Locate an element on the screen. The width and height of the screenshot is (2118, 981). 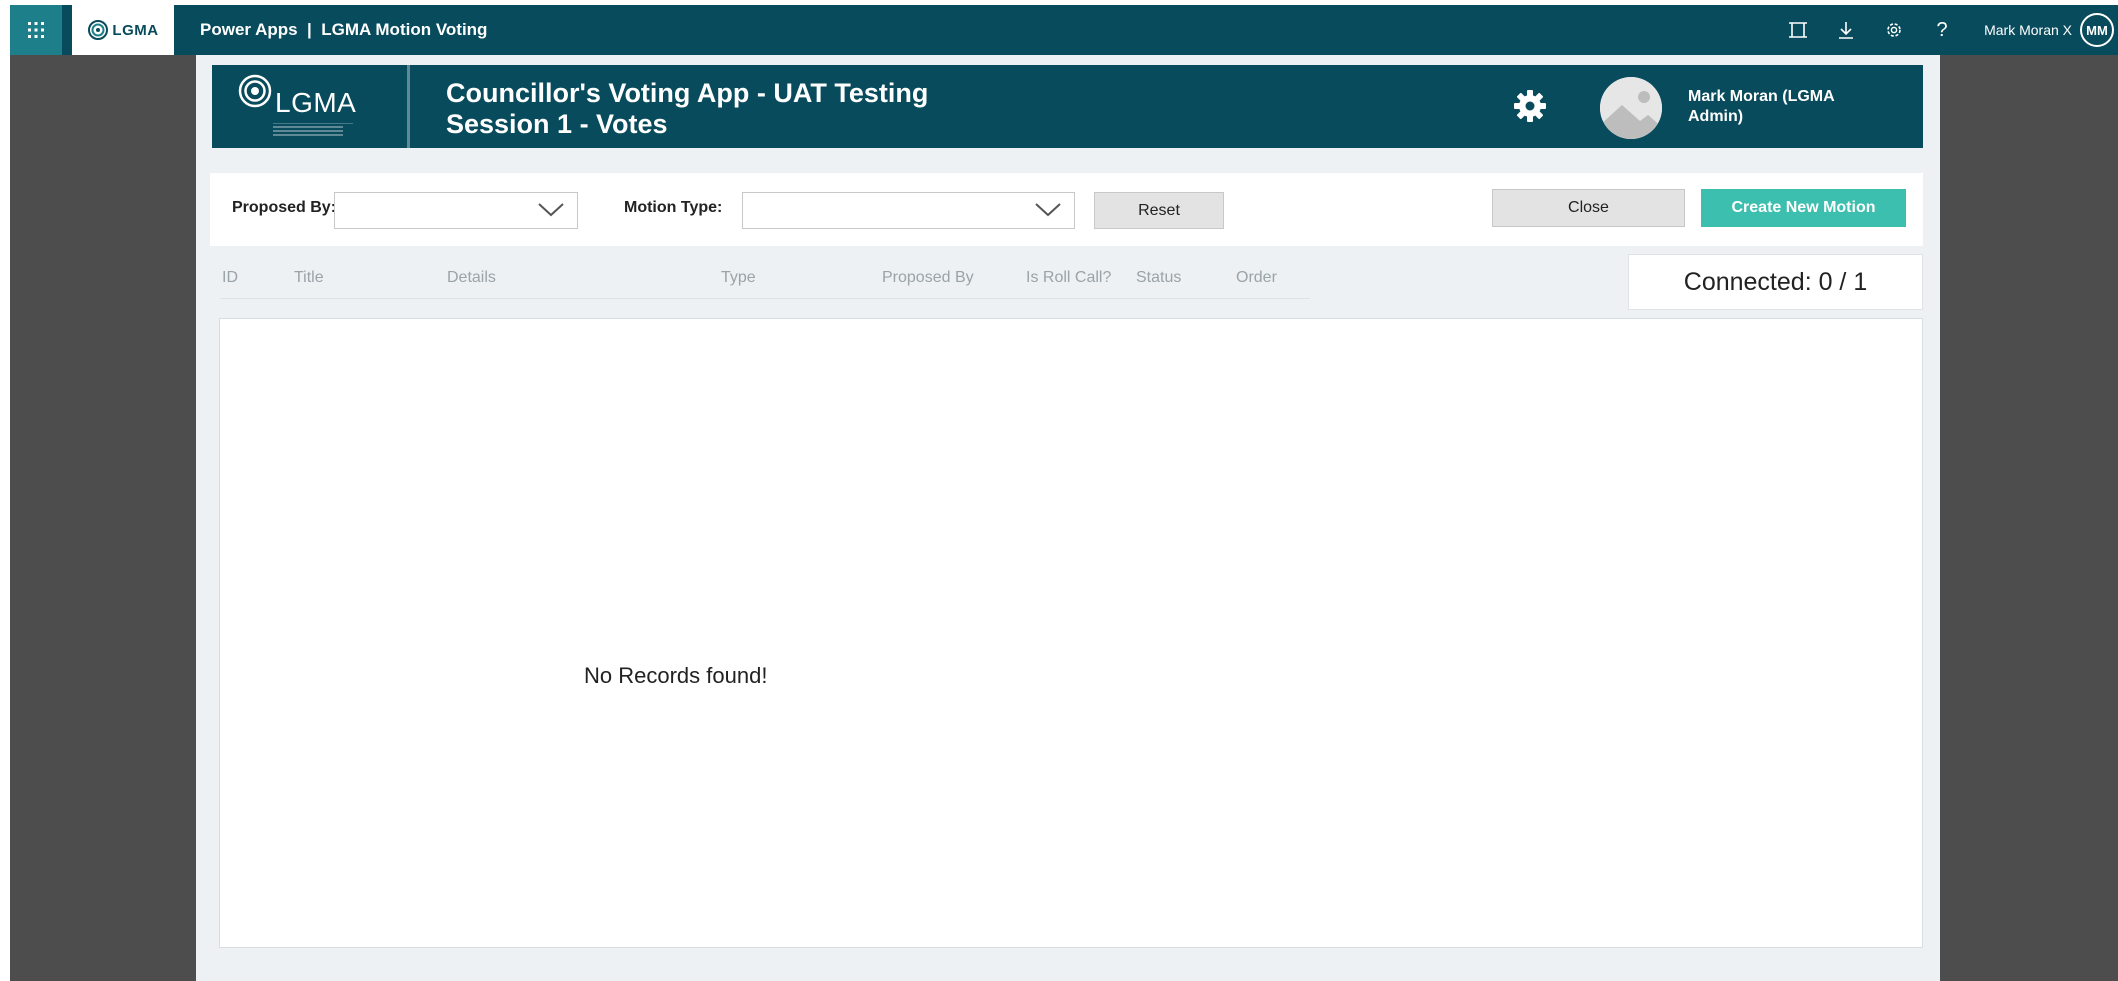
settings-button is located at coordinates (1894, 30).